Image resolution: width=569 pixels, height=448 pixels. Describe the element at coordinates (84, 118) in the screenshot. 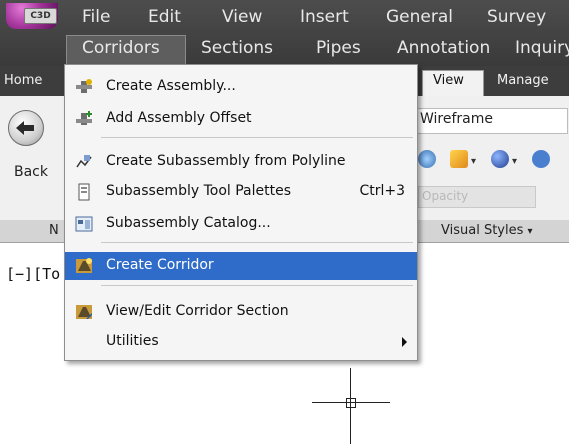

I see `add-assembly-offset-icon` at that location.